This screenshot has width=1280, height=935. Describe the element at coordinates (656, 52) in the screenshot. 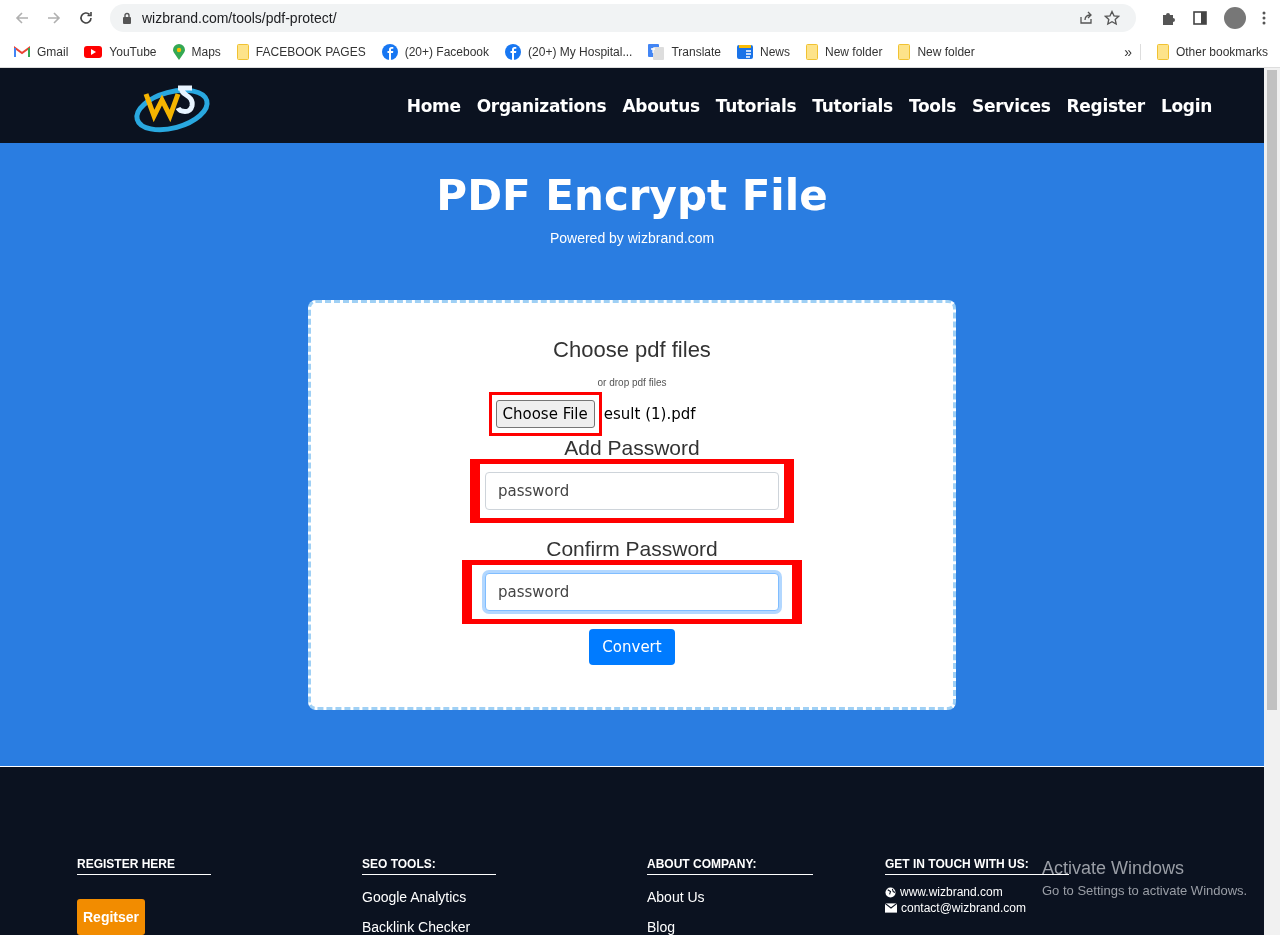

I see `translate-icon` at that location.